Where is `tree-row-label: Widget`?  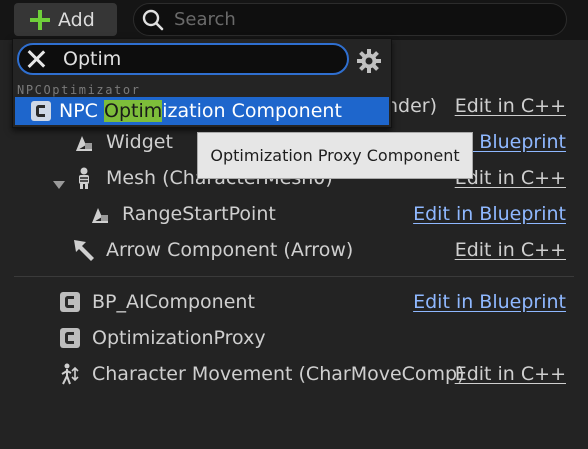 tree-row-label: Widget is located at coordinates (139, 142).